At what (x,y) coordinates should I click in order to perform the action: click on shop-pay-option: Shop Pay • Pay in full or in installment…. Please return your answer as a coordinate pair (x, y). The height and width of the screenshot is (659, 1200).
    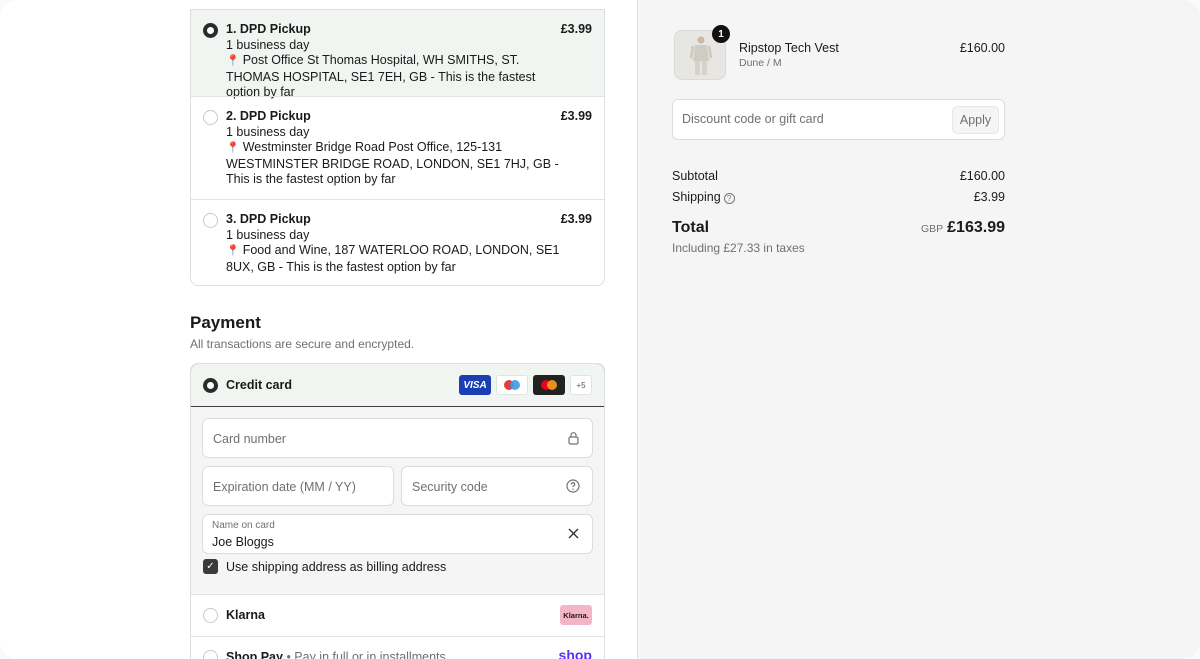
    Looking at the image, I should click on (397, 647).